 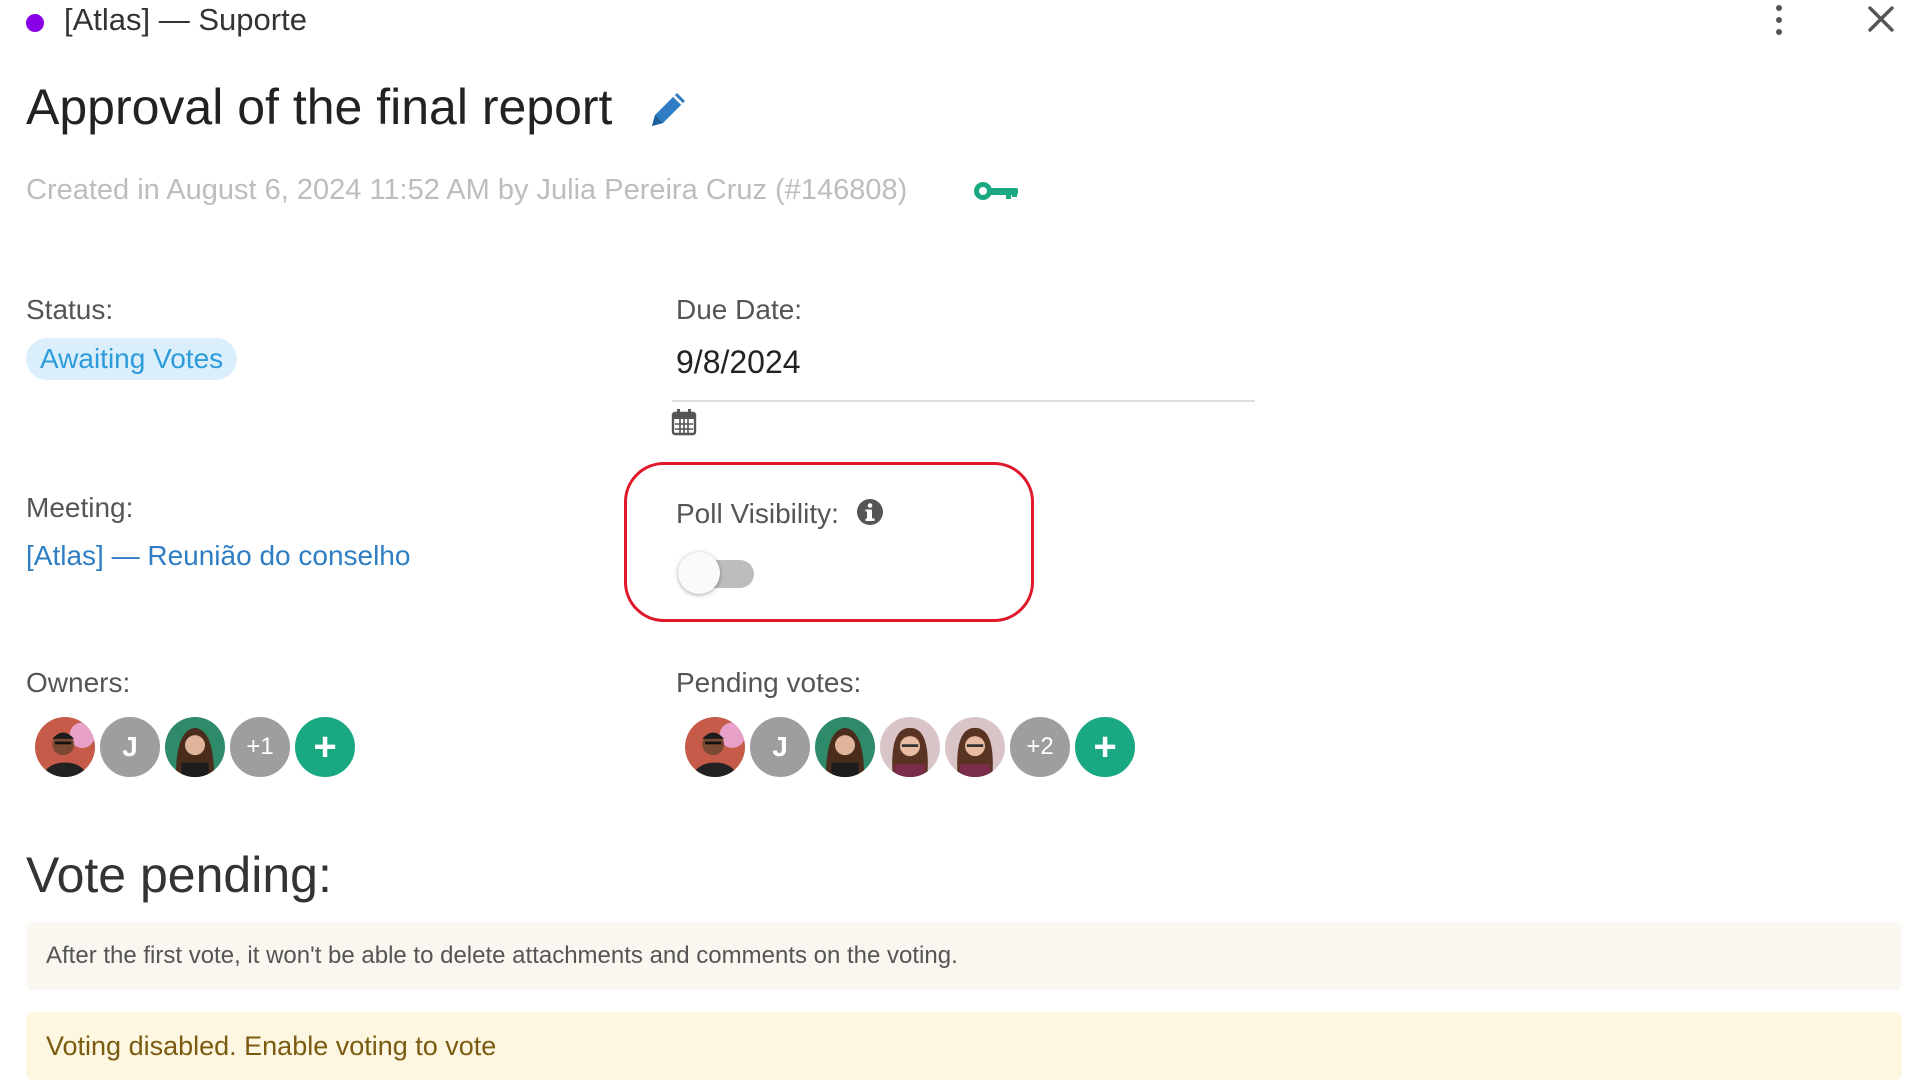 I want to click on poll-visibility-label: Poll Visibility:, so click(x=757, y=513).